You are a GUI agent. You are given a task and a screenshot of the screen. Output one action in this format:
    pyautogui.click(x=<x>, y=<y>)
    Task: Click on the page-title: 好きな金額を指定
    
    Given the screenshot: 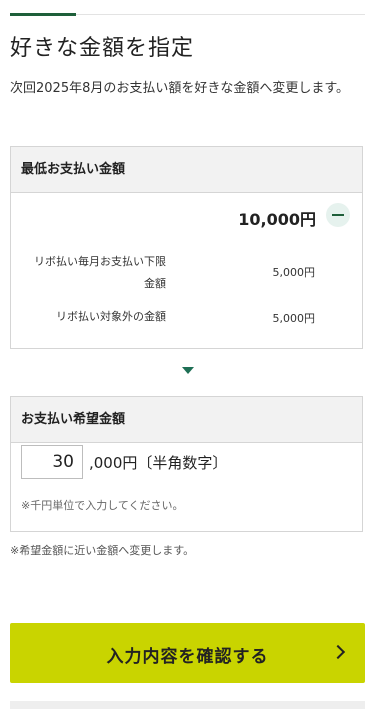 What is the action you would take?
    pyautogui.click(x=102, y=48)
    